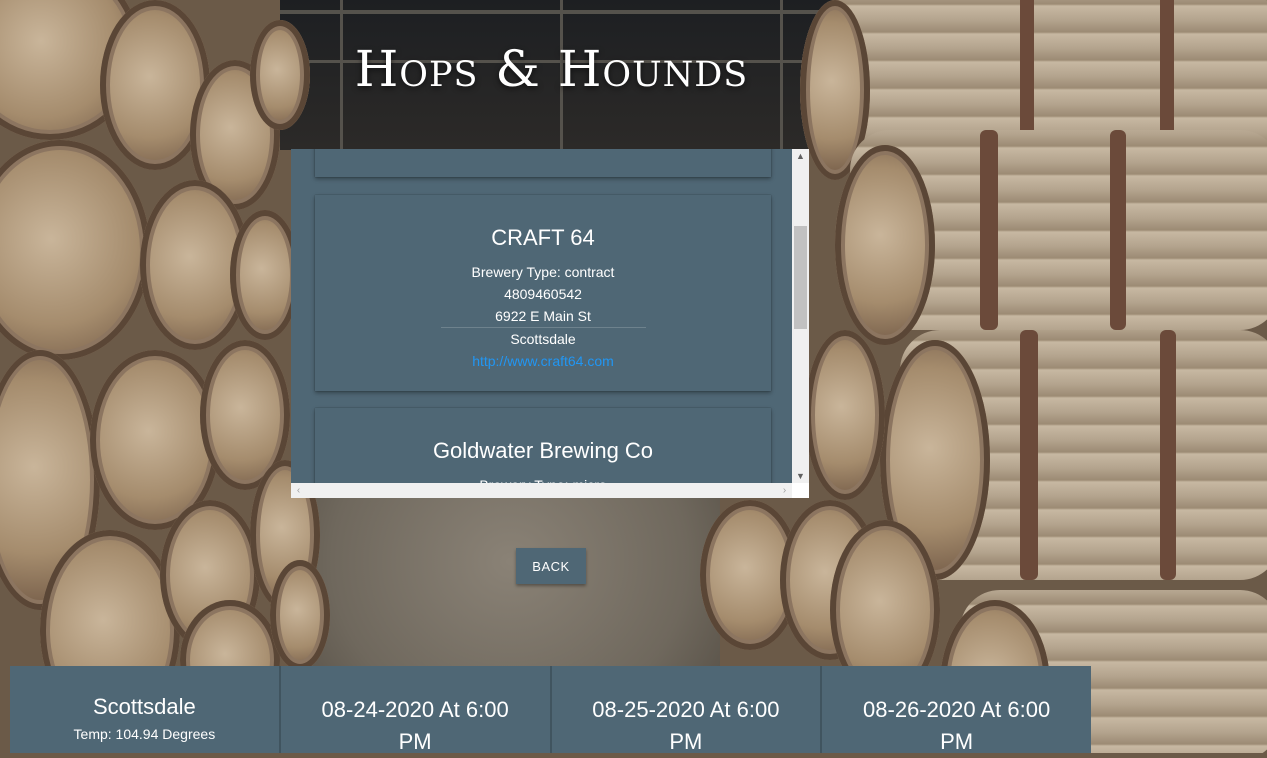 The width and height of the screenshot is (1267, 758). What do you see at coordinates (686, 725) in the screenshot?
I see `forecast-date: 08-25-2020 At 6:00 PM` at bounding box center [686, 725].